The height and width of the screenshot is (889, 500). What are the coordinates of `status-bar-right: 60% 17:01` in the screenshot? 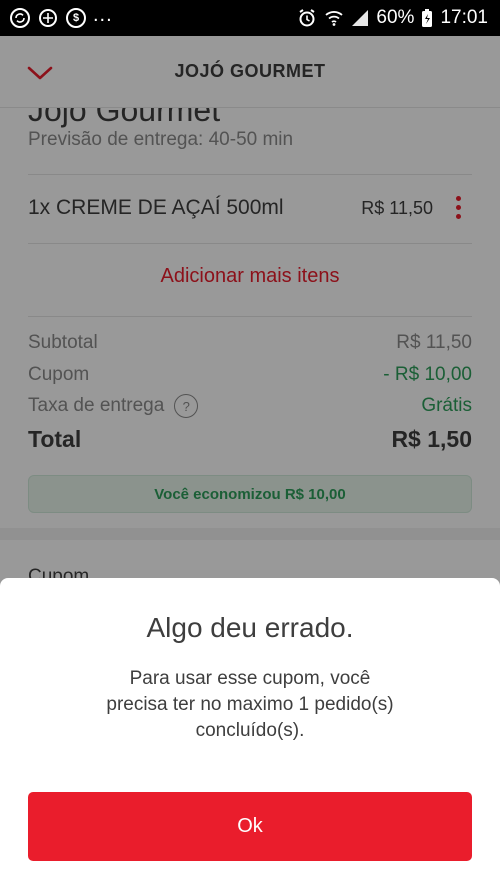 It's located at (392, 18).